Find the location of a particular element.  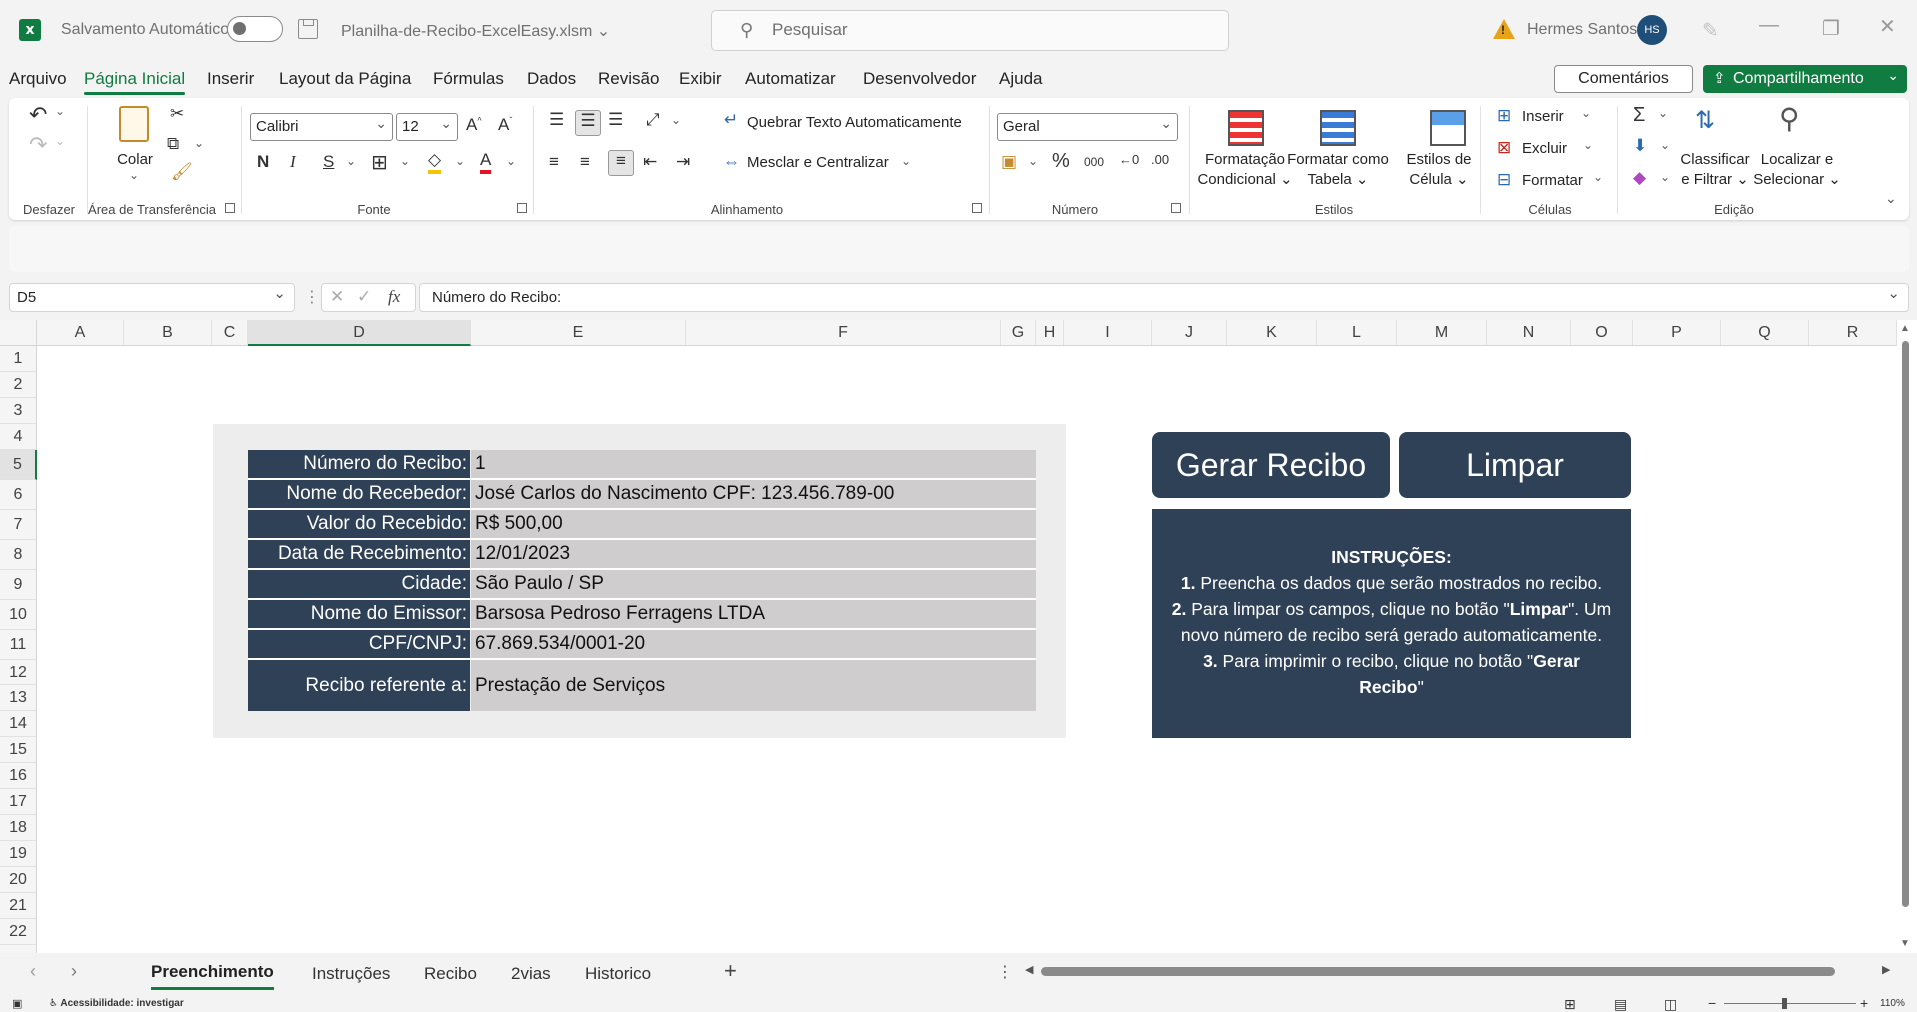

close-icon: ✕ is located at coordinates (1887, 26).